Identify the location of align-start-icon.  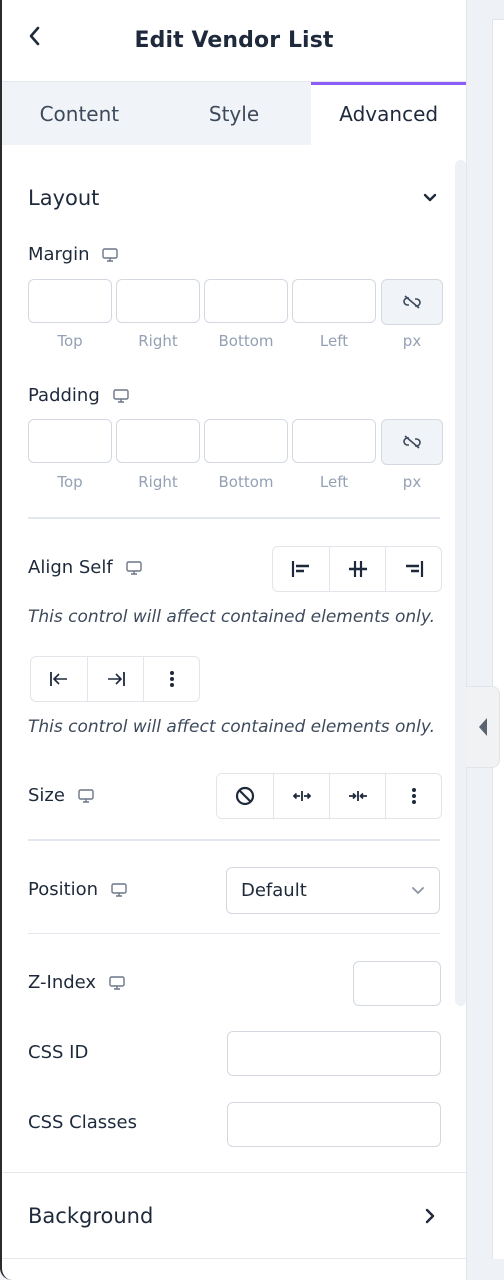
(300, 569).